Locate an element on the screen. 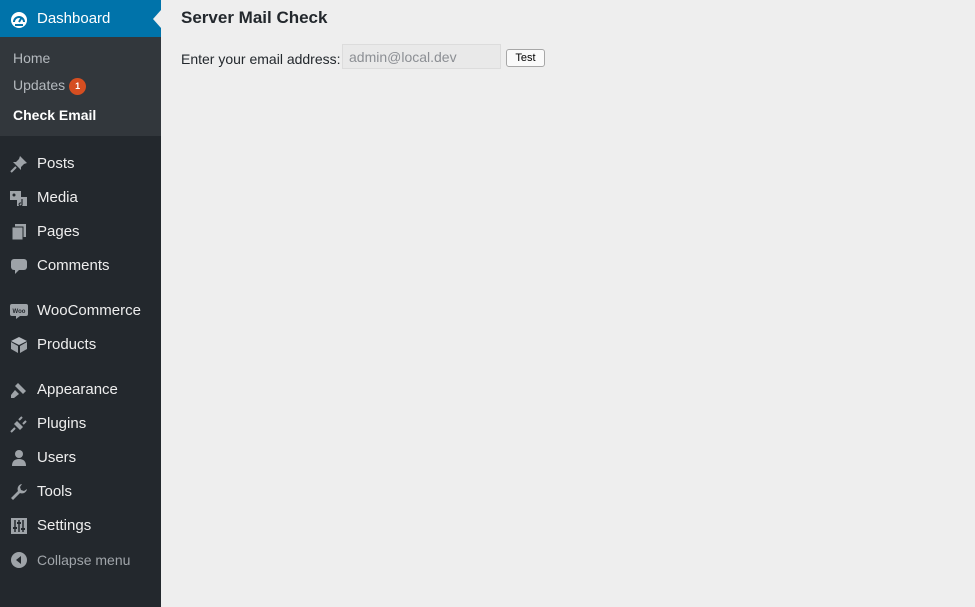 This screenshot has width=975, height=607. sidebar-item-products: Products is located at coordinates (80, 345).